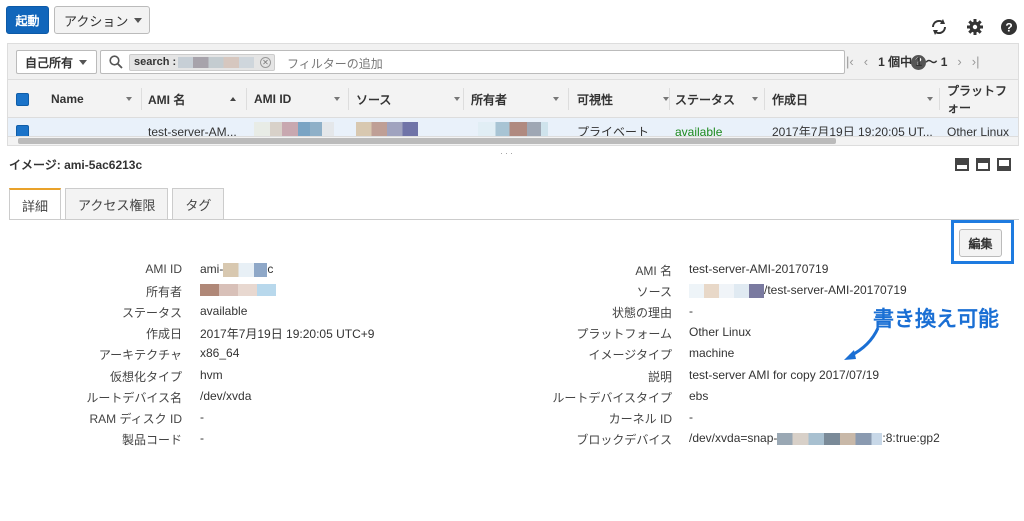 The image size is (1024, 521). I want to click on tab-details: 詳細, so click(35, 204).